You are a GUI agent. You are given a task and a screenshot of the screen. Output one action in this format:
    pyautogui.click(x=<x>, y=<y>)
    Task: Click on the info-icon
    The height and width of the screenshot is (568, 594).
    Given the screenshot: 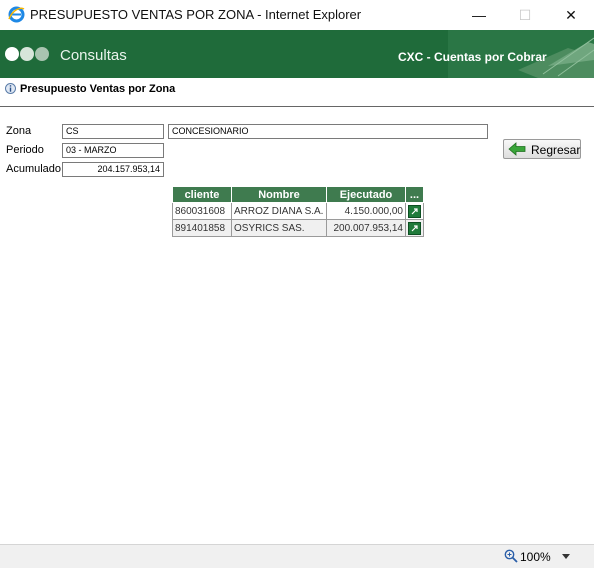 What is the action you would take?
    pyautogui.click(x=10, y=88)
    